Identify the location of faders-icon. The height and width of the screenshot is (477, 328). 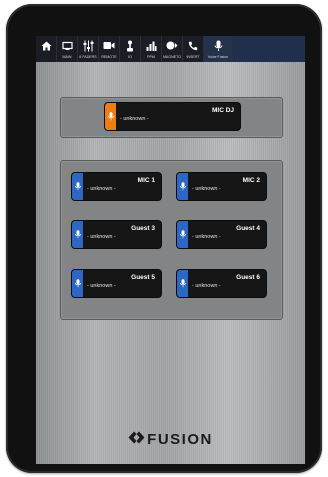
(88, 45).